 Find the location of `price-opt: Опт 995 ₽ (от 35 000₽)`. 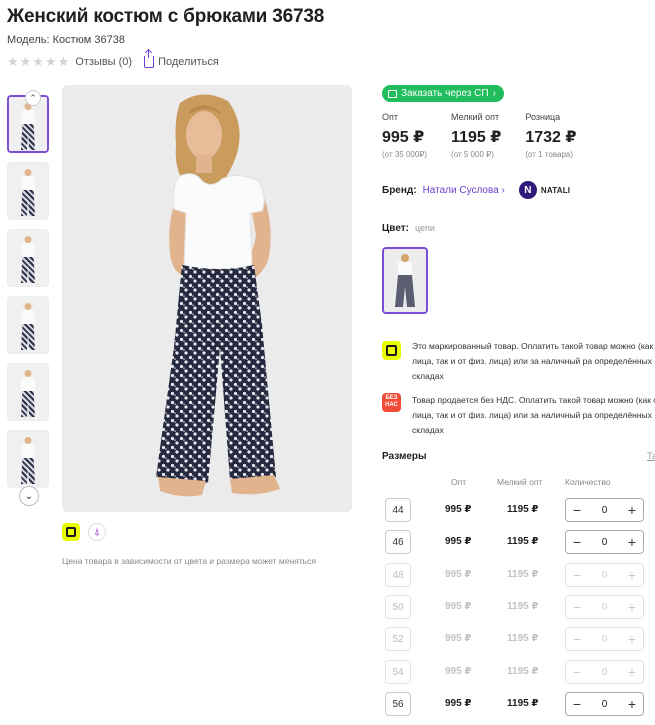

price-opt: Опт 995 ₽ (от 35 000₽) is located at coordinates (404, 135).